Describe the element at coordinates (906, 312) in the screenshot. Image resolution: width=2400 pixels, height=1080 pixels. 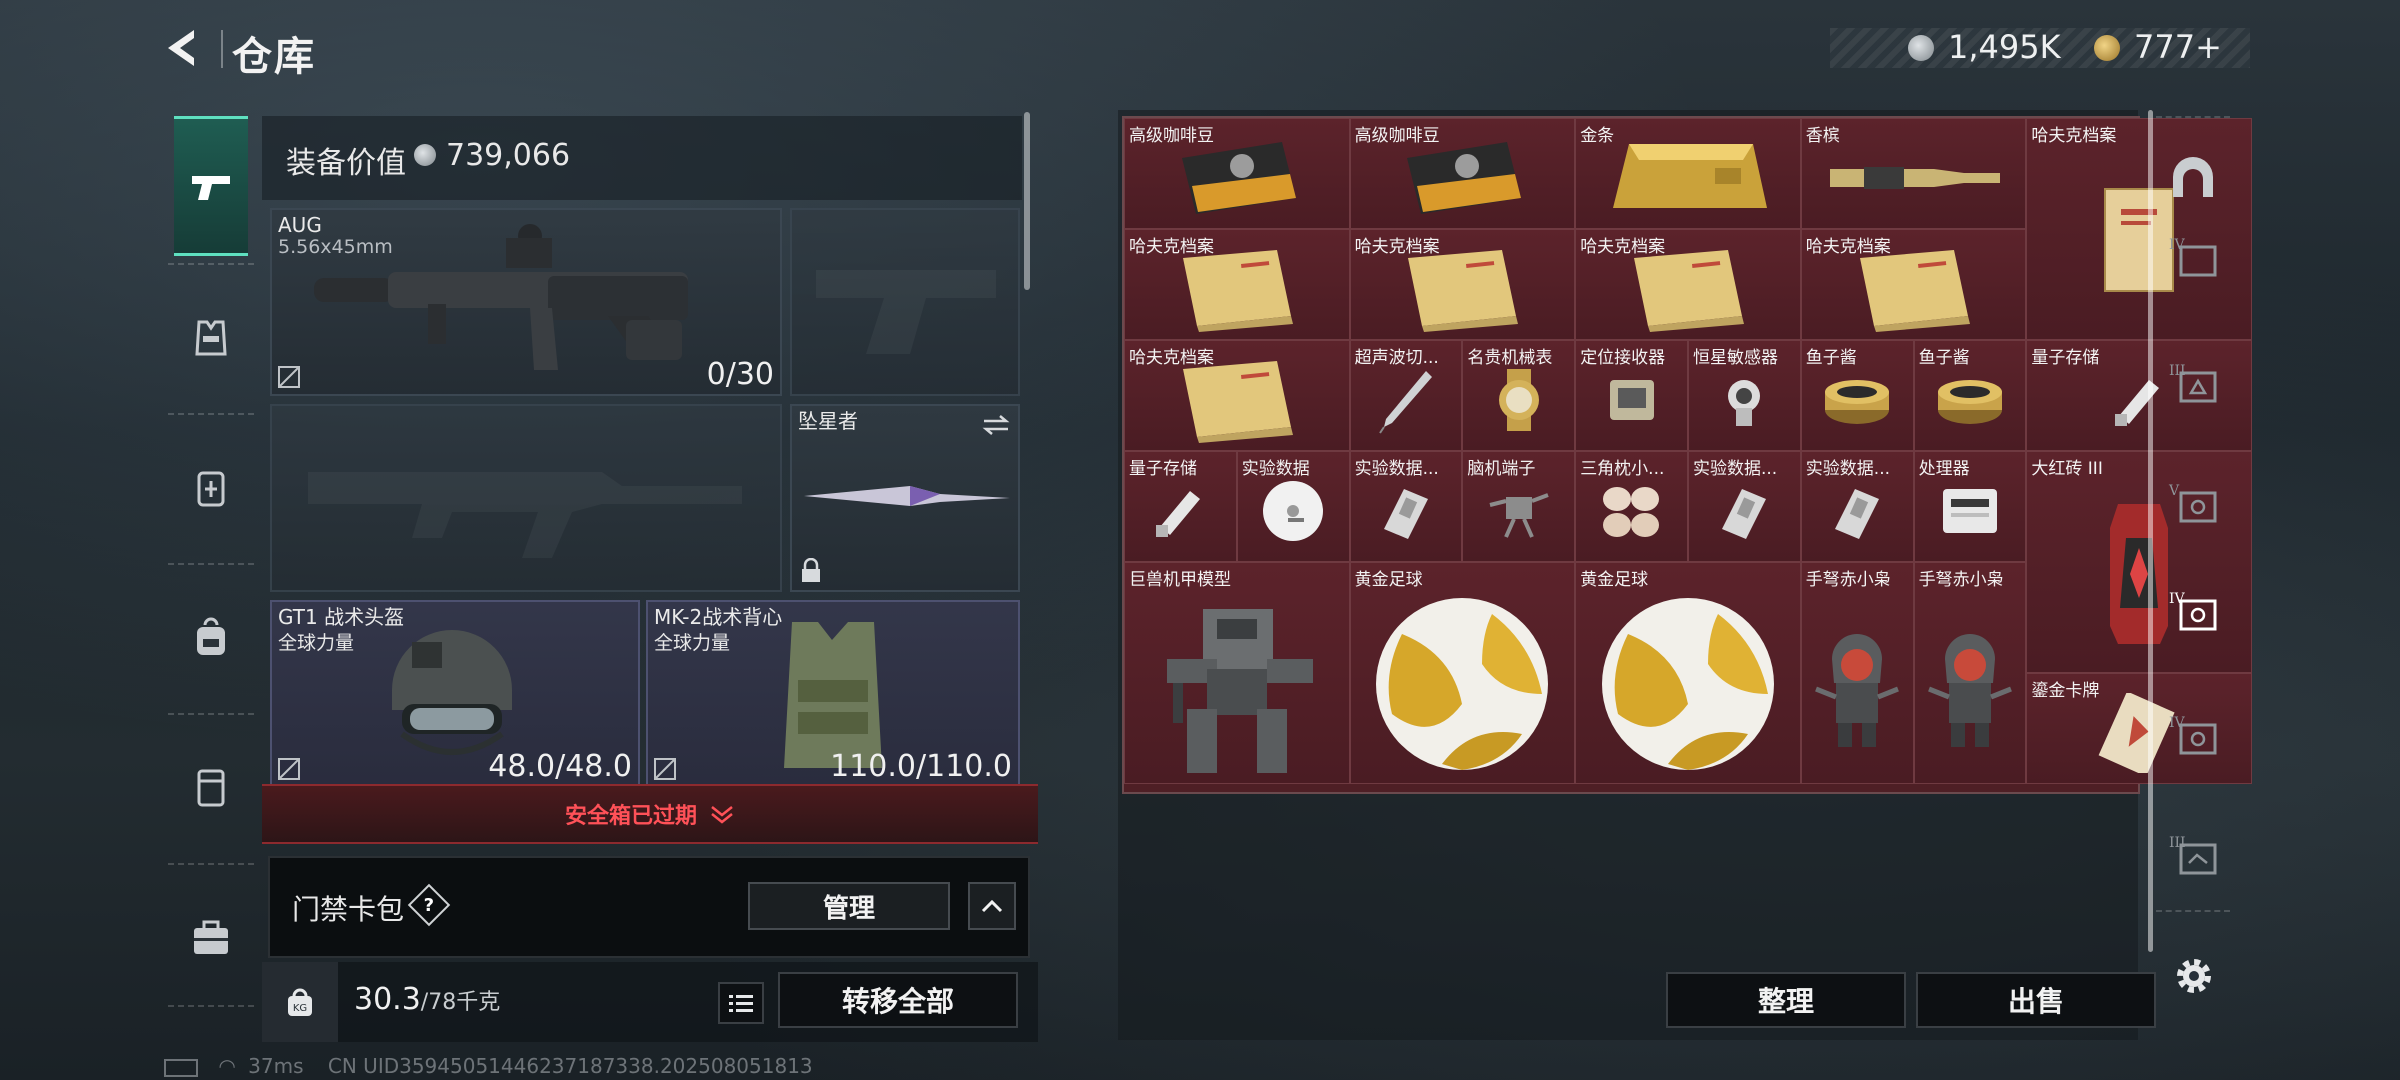
I see `pistol-placeholder-icon` at that location.